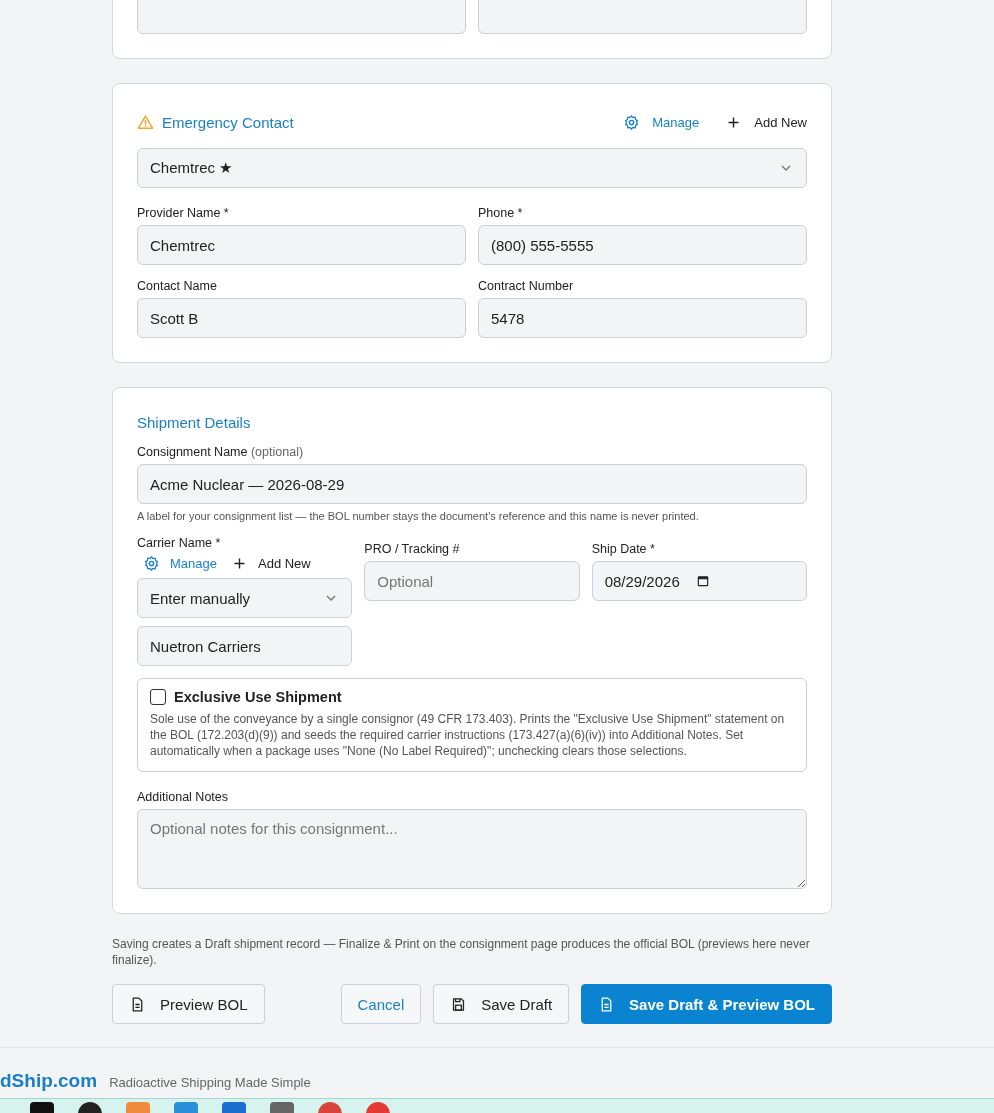 This screenshot has height=1113, width=994. What do you see at coordinates (228, 122) in the screenshot?
I see `section-title: Emergency Contact` at bounding box center [228, 122].